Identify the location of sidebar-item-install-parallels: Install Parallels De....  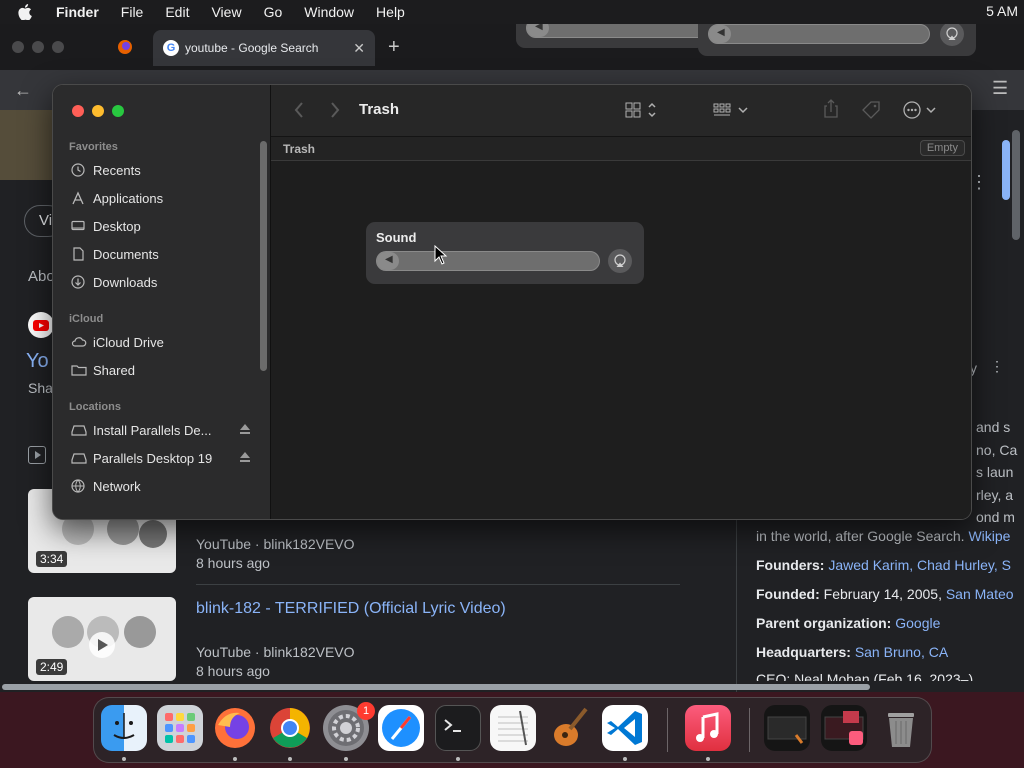
(161, 430).